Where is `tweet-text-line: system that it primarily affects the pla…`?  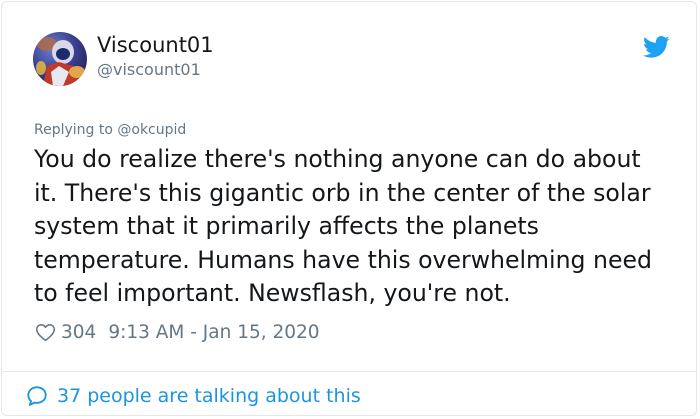
tweet-text-line: system that it primarily affects the pla… is located at coordinates (286, 226).